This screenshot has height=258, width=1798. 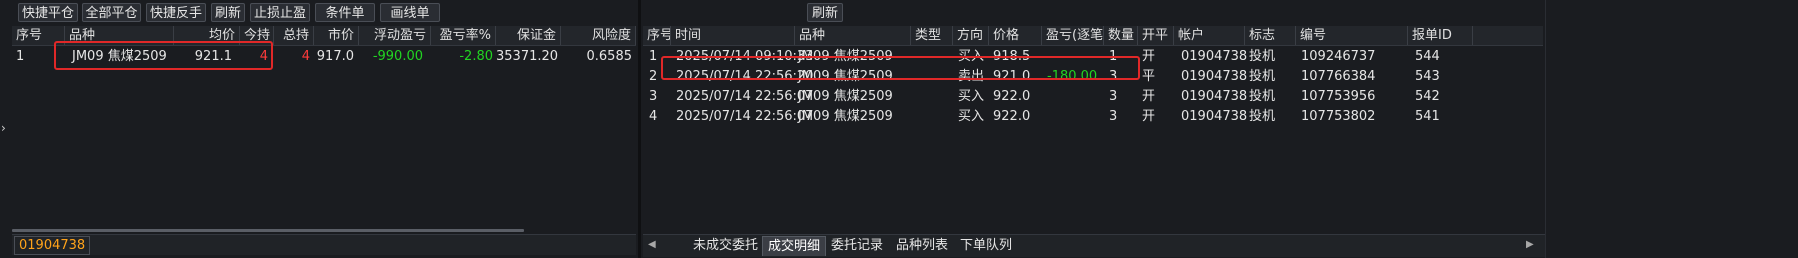 I want to click on left-status-bar, so click(x=324, y=244).